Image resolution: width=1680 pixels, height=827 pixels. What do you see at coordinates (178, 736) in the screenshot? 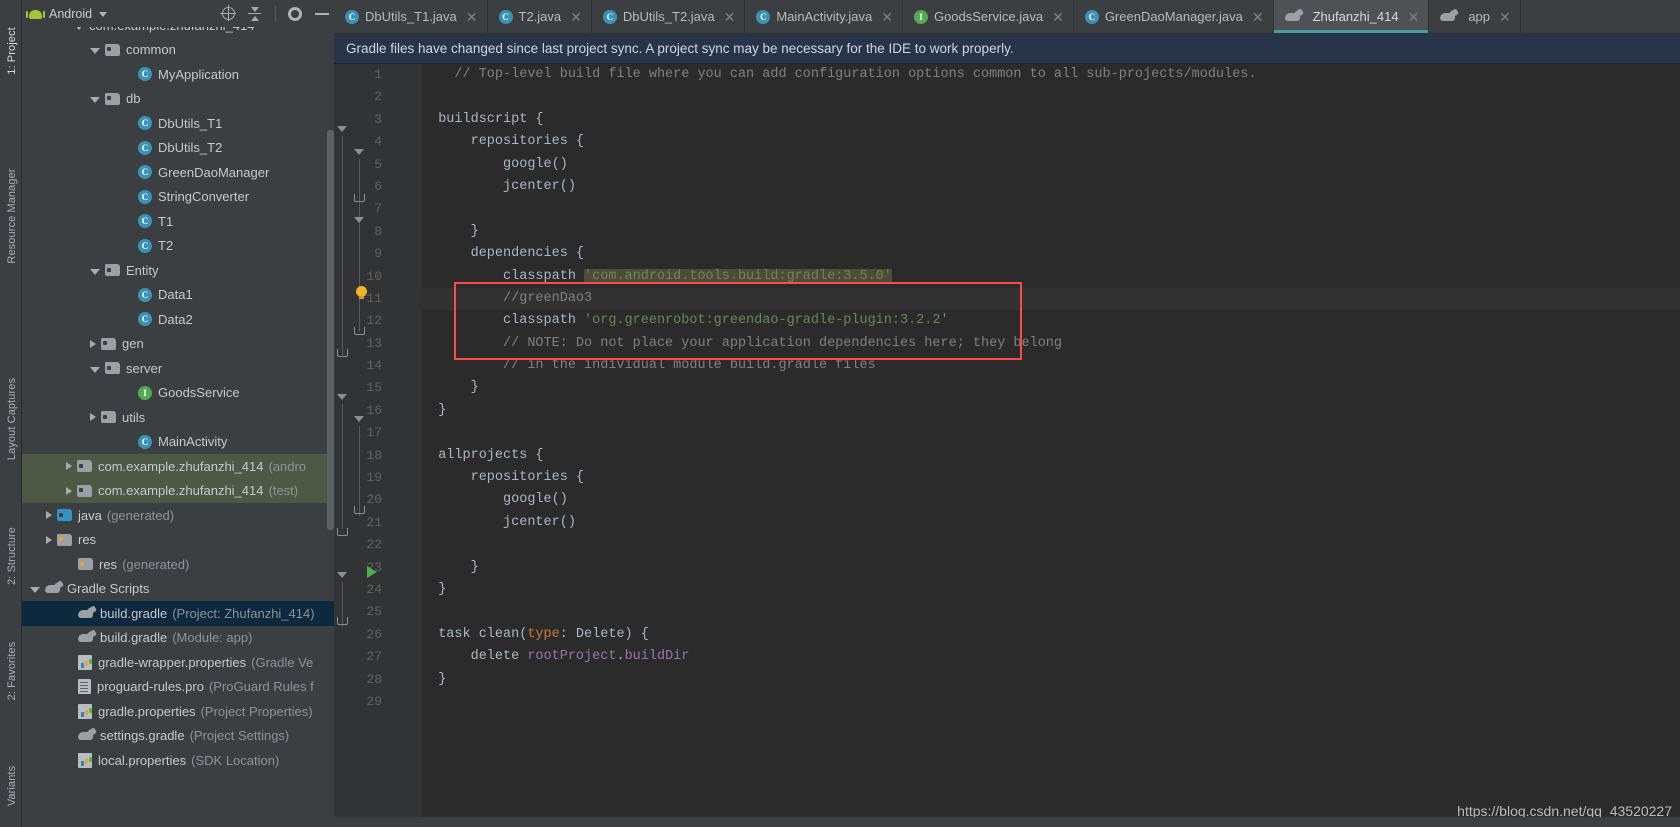
I see `tree-item: settings.gradle (Project Settings)` at bounding box center [178, 736].